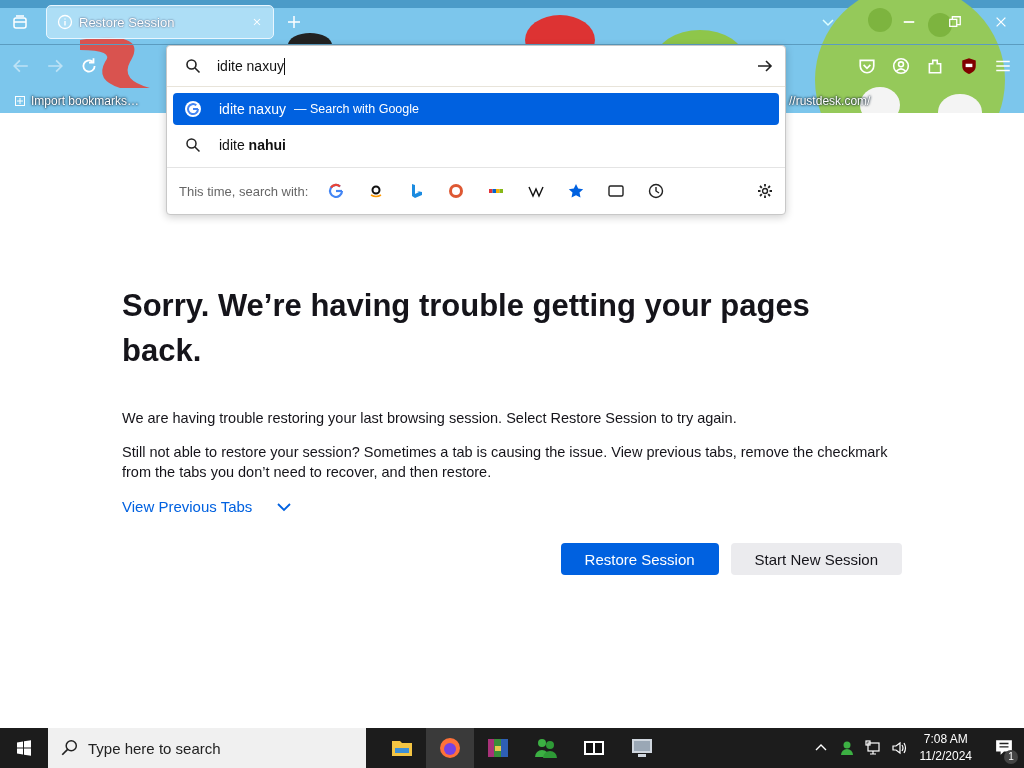 The width and height of the screenshot is (1024, 768). Describe the element at coordinates (487, 66) in the screenshot. I see `address-field: idite naxuy` at that location.